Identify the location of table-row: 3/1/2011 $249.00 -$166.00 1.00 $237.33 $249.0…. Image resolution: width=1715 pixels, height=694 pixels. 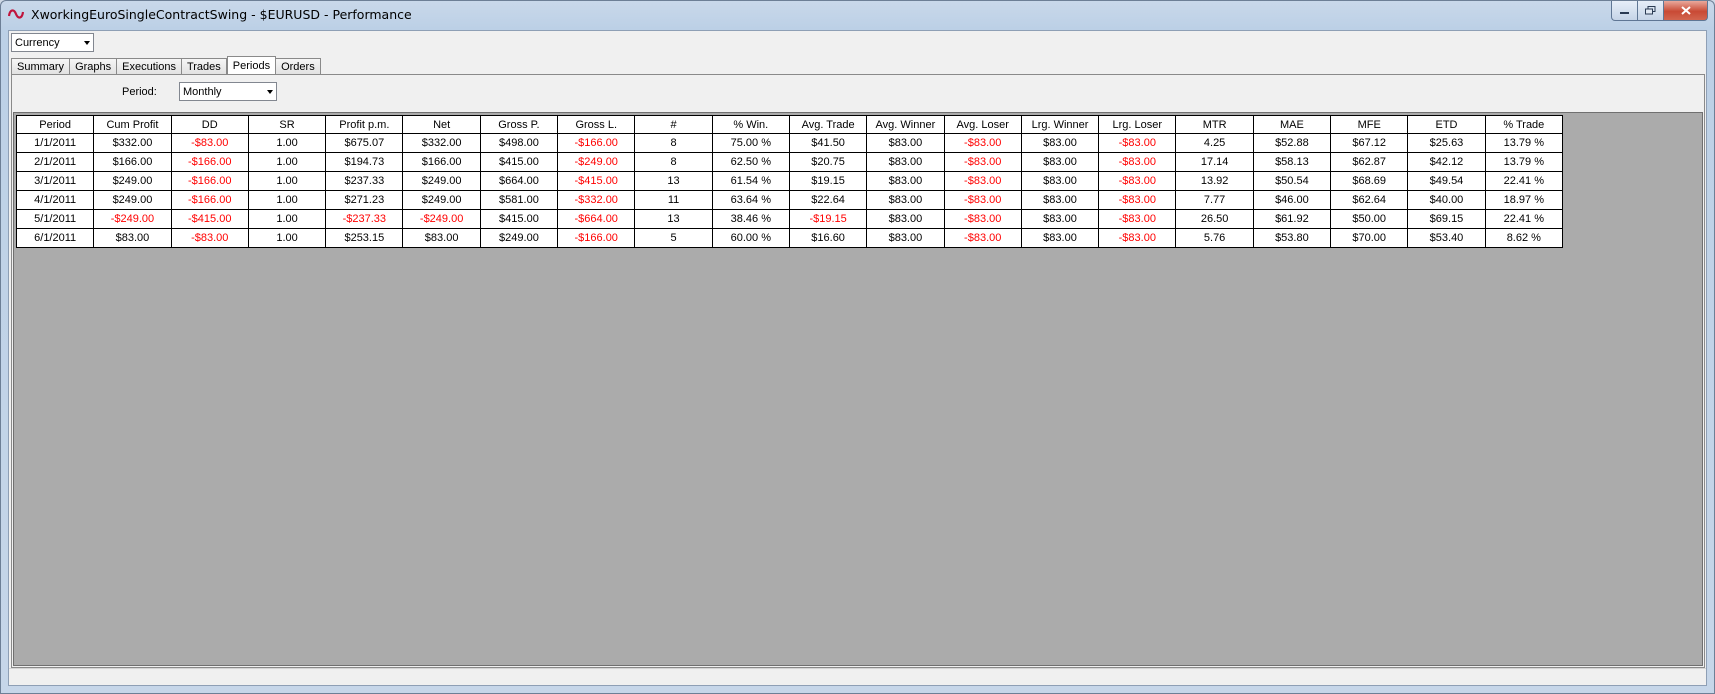
(789, 181).